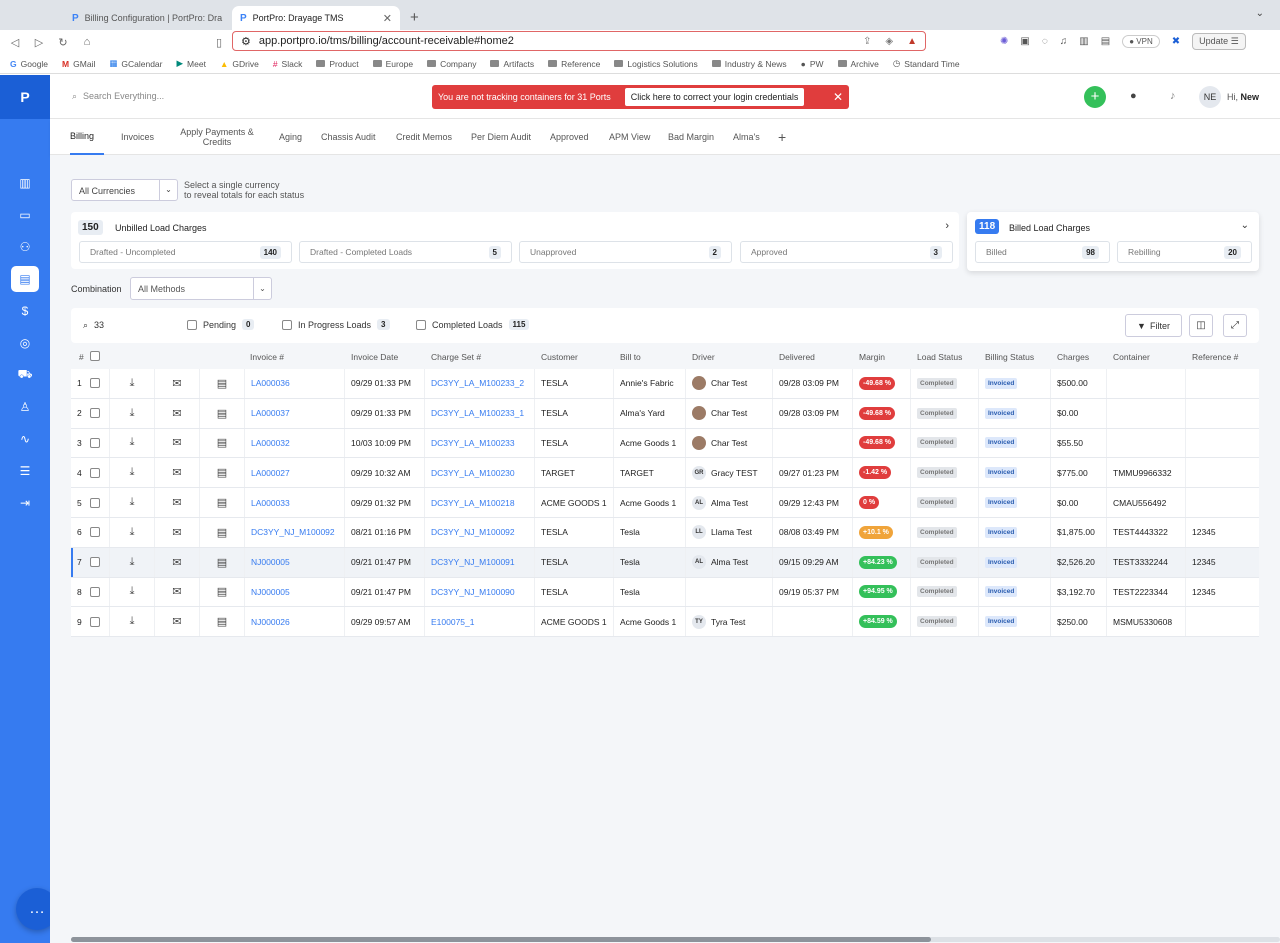  Describe the element at coordinates (374, 357) in the screenshot. I see `col-invoice-date: Invoice Date` at that location.